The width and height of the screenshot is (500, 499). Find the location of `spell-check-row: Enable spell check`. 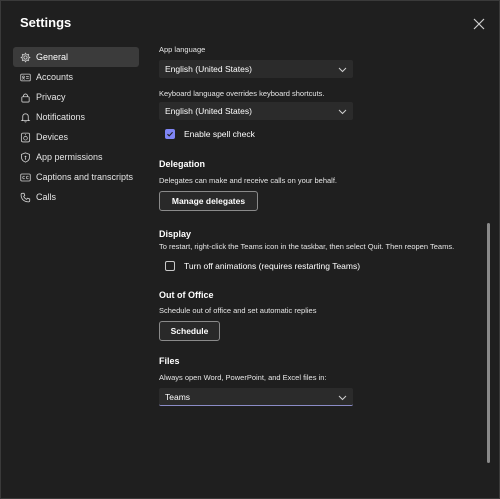

spell-check-row: Enable spell check is located at coordinates (210, 134).